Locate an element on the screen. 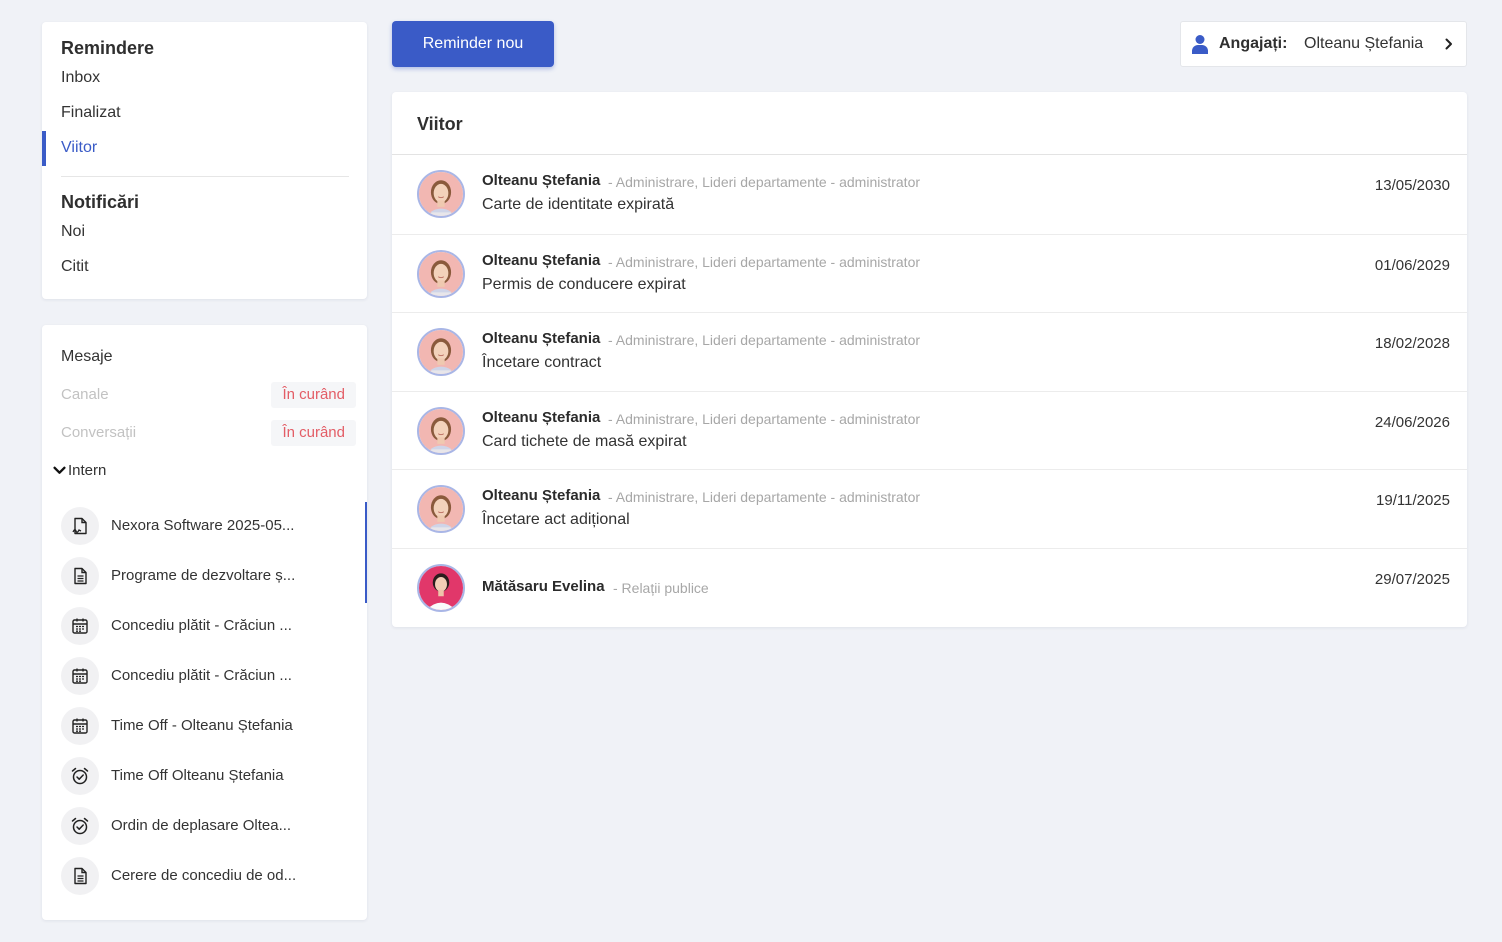 This screenshot has width=1502, height=942. channel-row-canale: Canale În curând is located at coordinates (208, 395).